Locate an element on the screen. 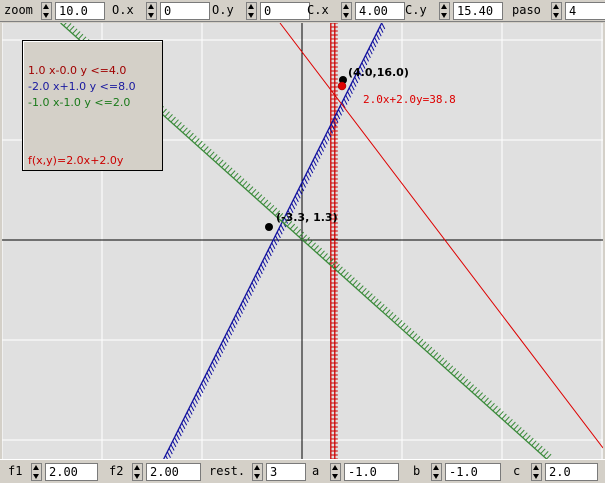  b-input is located at coordinates (473, 472).